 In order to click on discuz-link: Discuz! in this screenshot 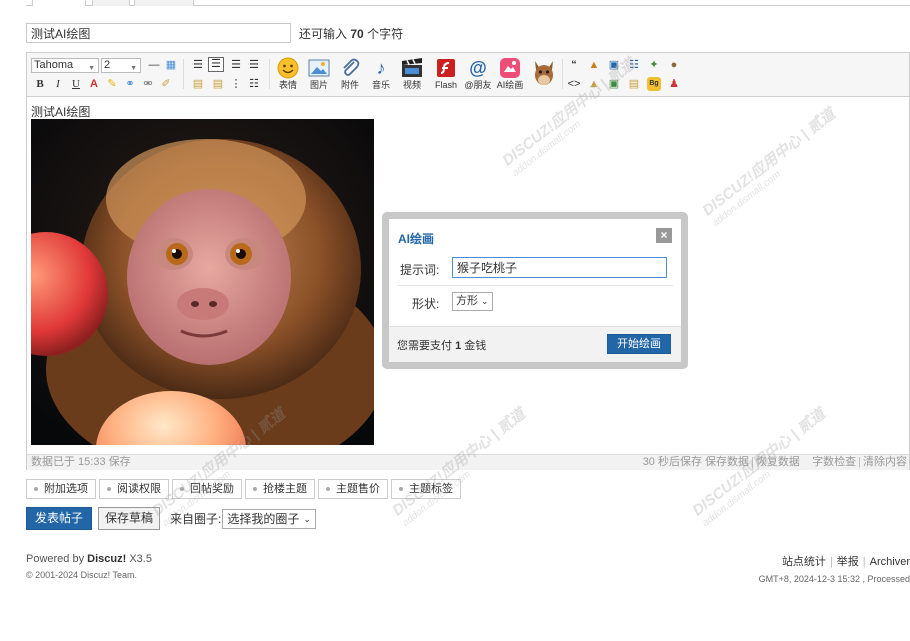, I will do `click(106, 559)`.